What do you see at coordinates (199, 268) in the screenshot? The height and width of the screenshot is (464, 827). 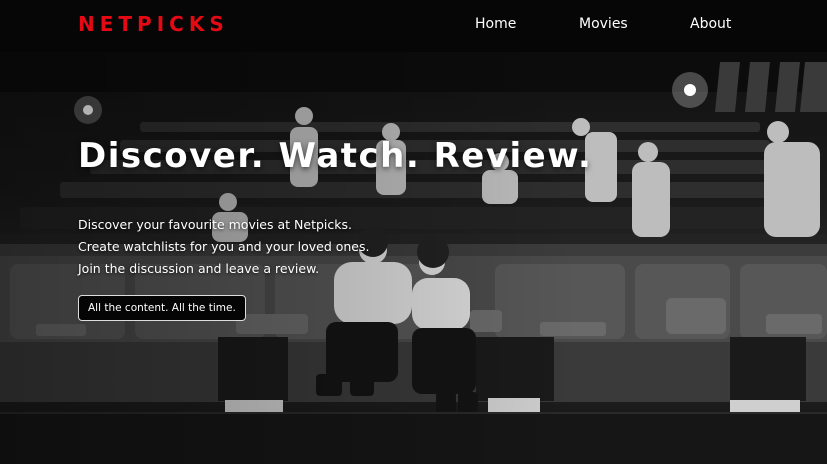 I see `hero-line-discussion: Join the discussion and leave a review.` at bounding box center [199, 268].